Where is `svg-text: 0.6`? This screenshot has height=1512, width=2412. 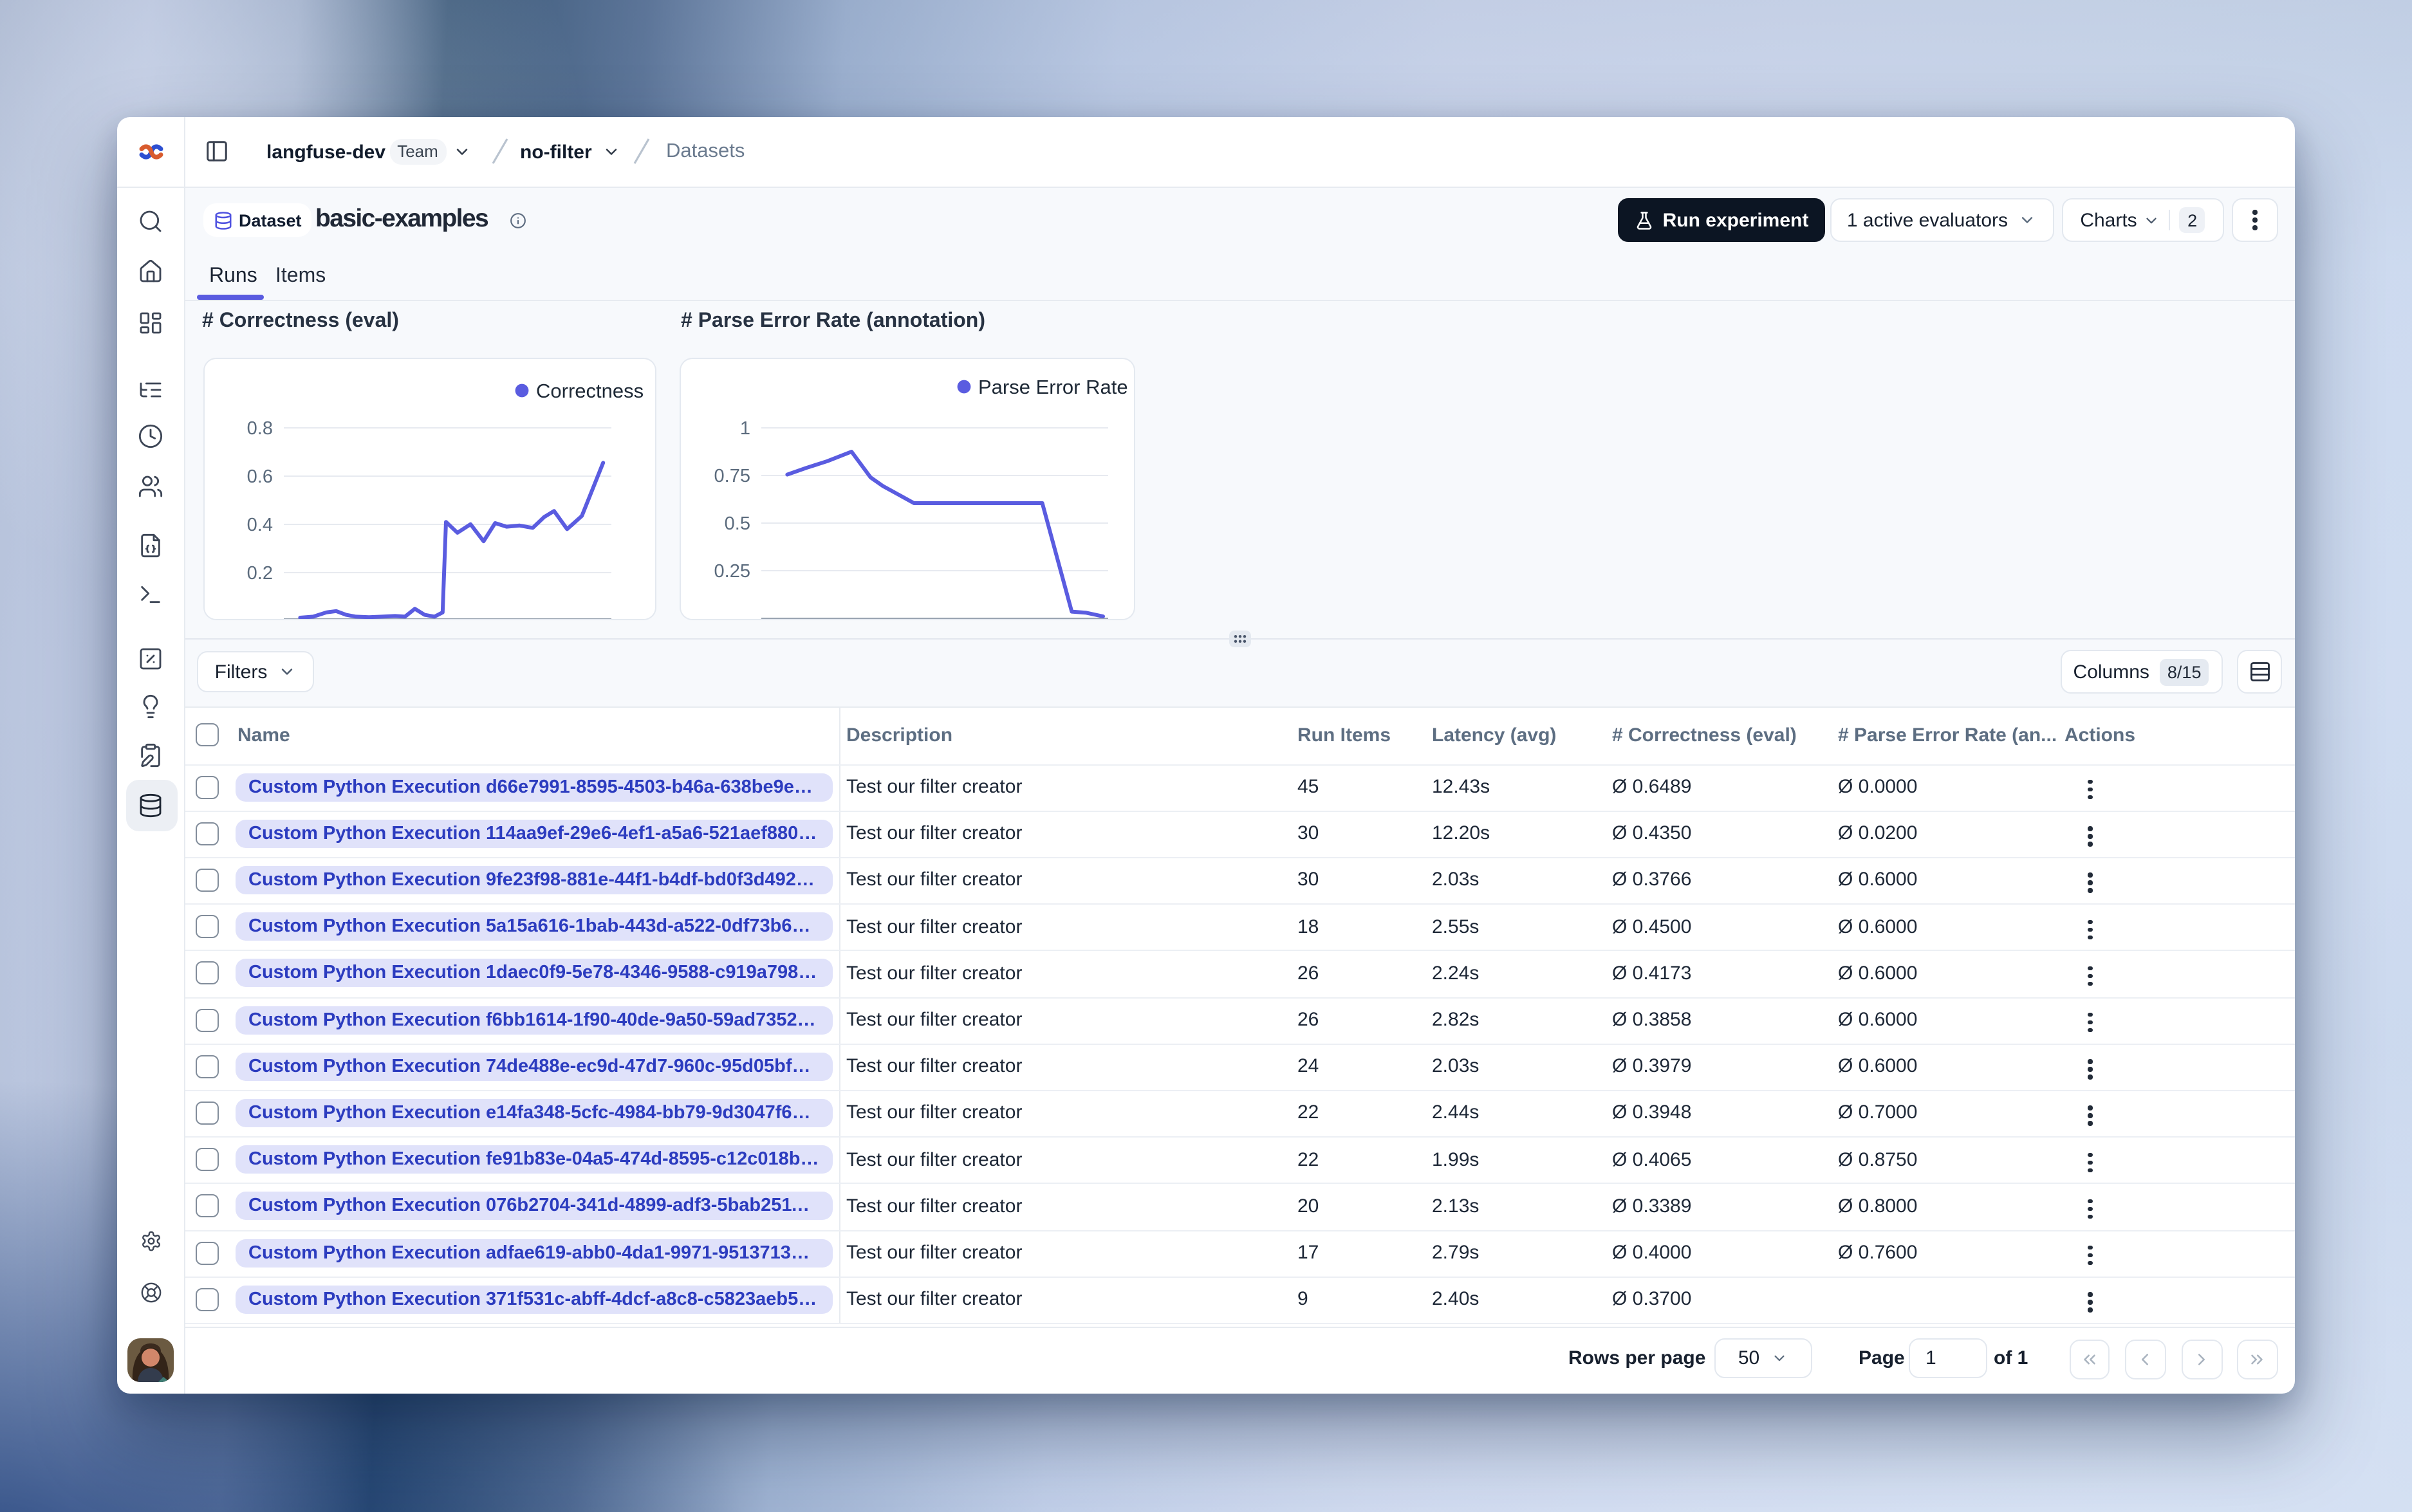
svg-text: 0.6 is located at coordinates (260, 476).